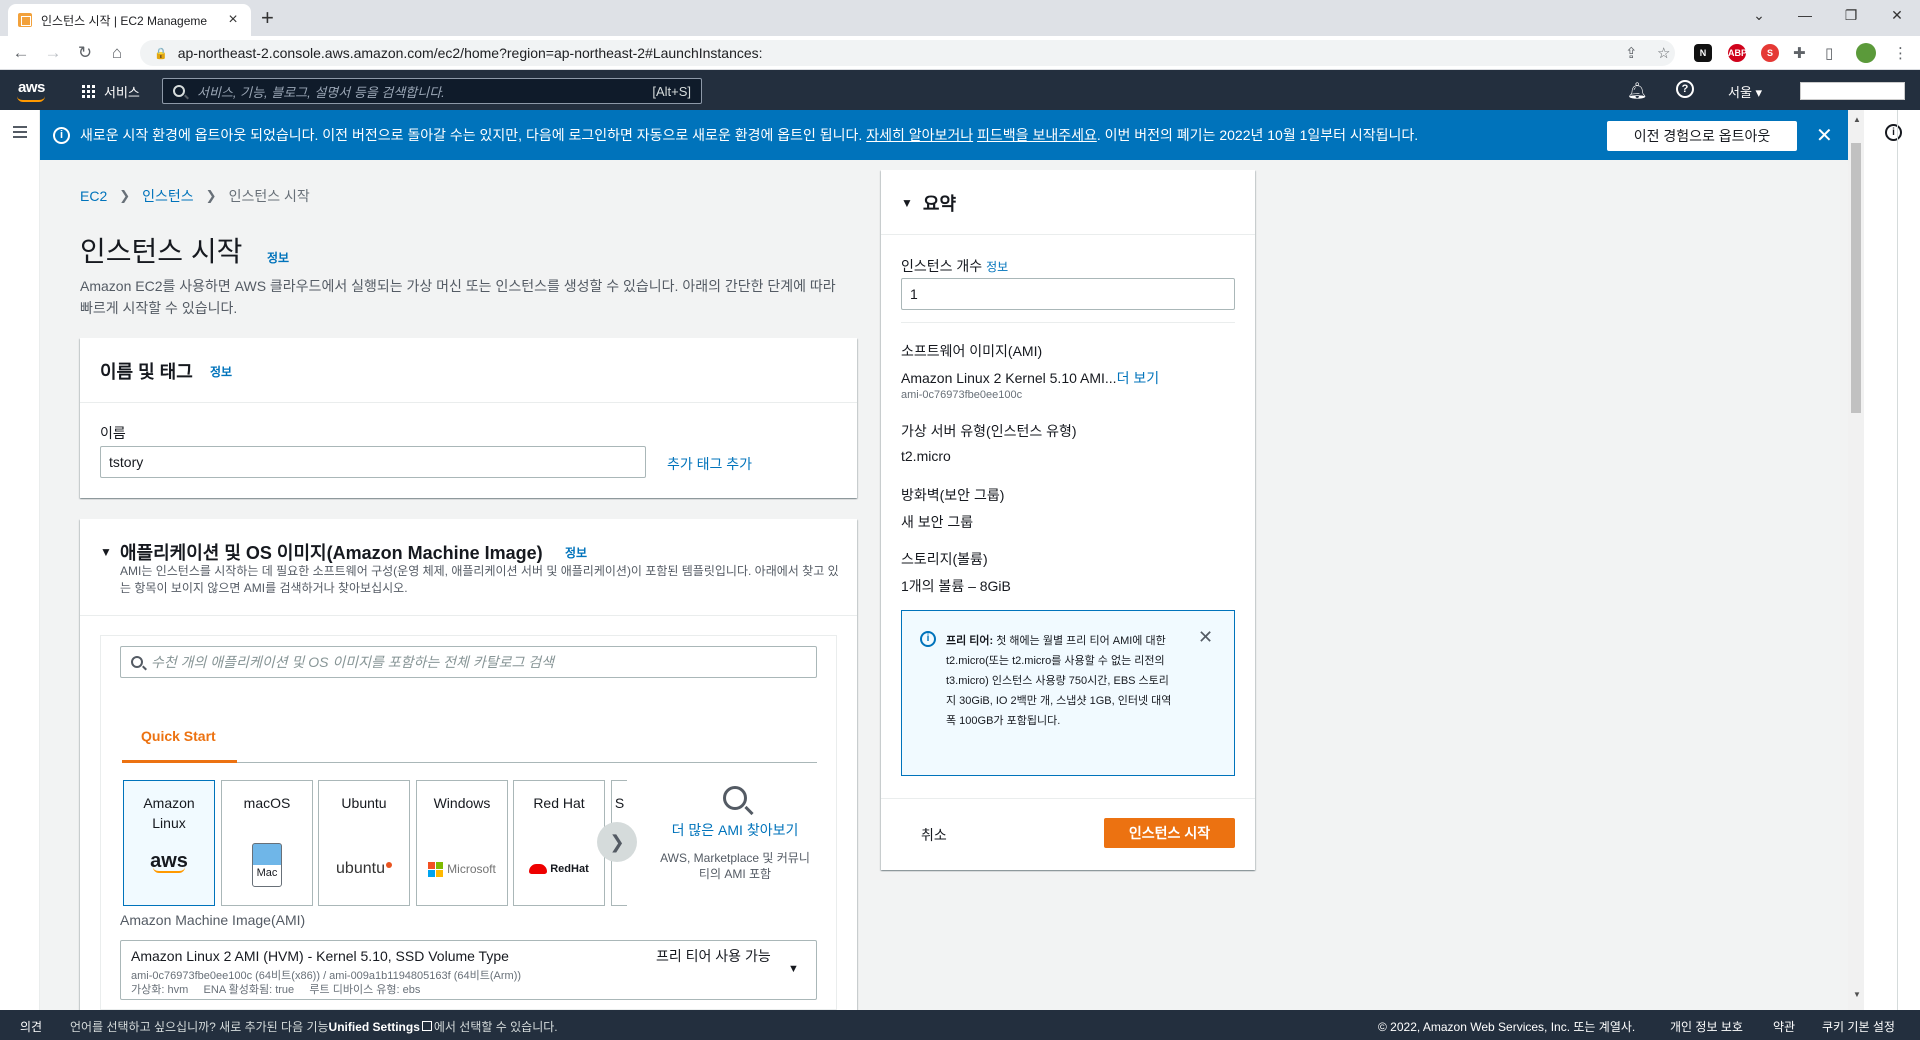  What do you see at coordinates (1631, 53) in the screenshot?
I see `share-icon: ⇪` at bounding box center [1631, 53].